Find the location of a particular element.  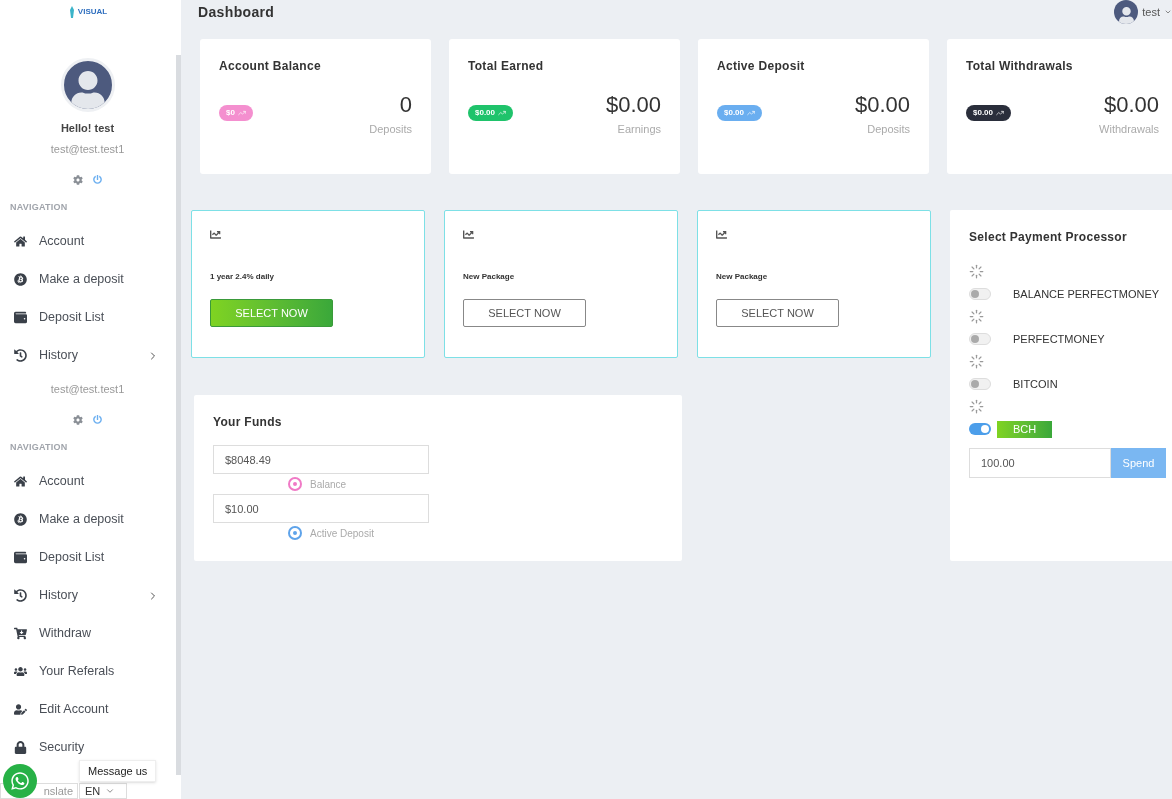

amount-badge: $0 is located at coordinates (236, 113).